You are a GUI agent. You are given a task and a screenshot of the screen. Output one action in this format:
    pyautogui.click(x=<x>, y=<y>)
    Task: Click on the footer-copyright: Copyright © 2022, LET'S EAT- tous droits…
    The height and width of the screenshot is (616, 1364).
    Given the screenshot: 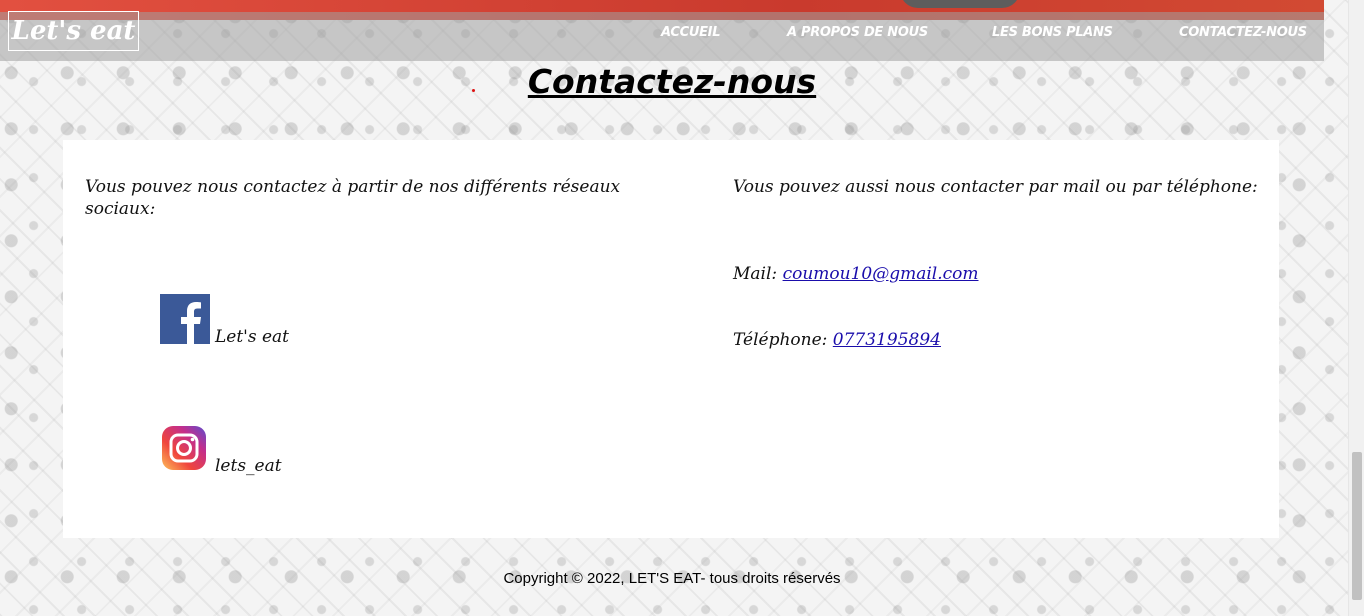 What is the action you would take?
    pyautogui.click(x=672, y=578)
    